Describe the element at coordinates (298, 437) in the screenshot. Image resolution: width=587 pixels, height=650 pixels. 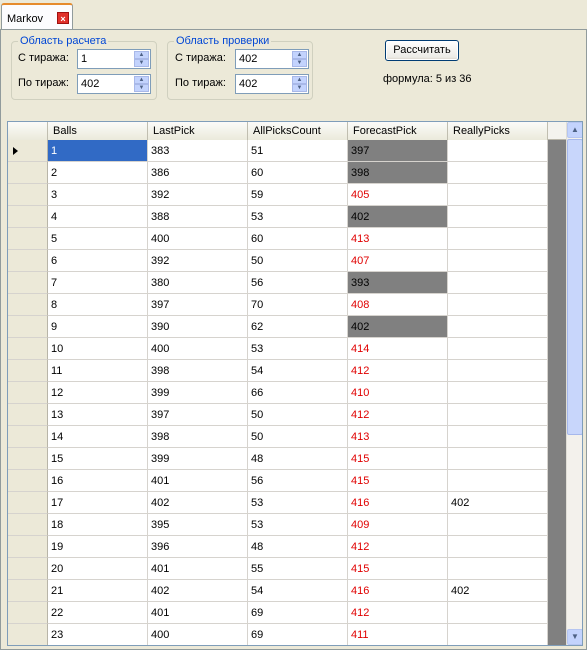
I see `allpickscount-cell: 50` at that location.